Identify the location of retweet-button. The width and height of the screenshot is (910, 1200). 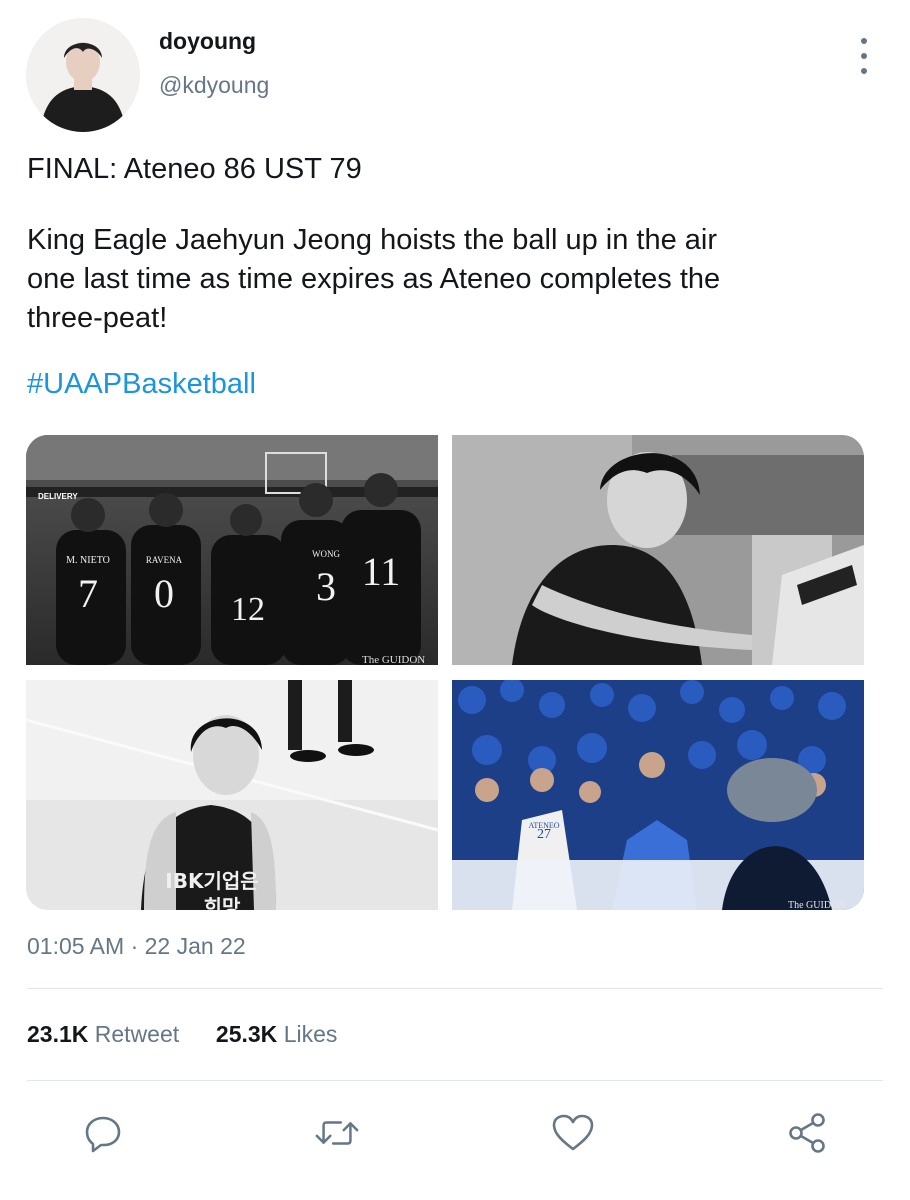
(337, 1133).